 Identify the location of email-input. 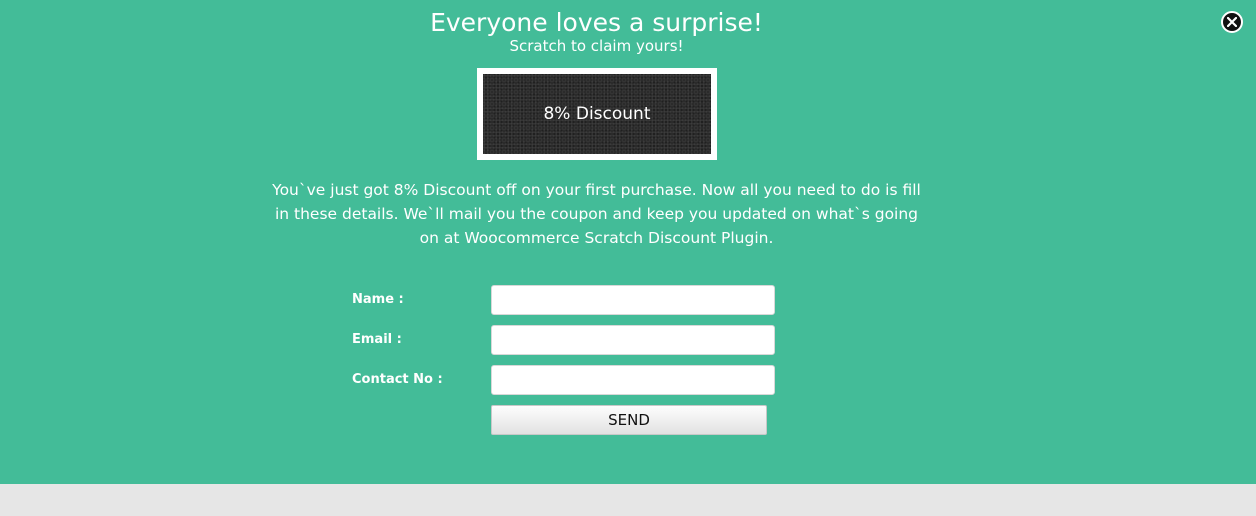
(633, 340).